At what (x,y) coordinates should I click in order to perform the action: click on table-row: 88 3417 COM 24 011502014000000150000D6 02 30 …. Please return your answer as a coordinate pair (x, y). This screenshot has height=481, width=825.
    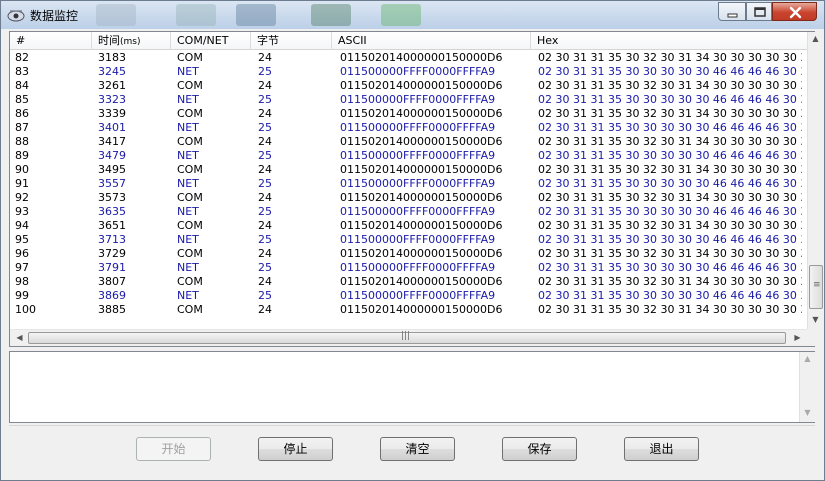
    Looking at the image, I should click on (408, 142).